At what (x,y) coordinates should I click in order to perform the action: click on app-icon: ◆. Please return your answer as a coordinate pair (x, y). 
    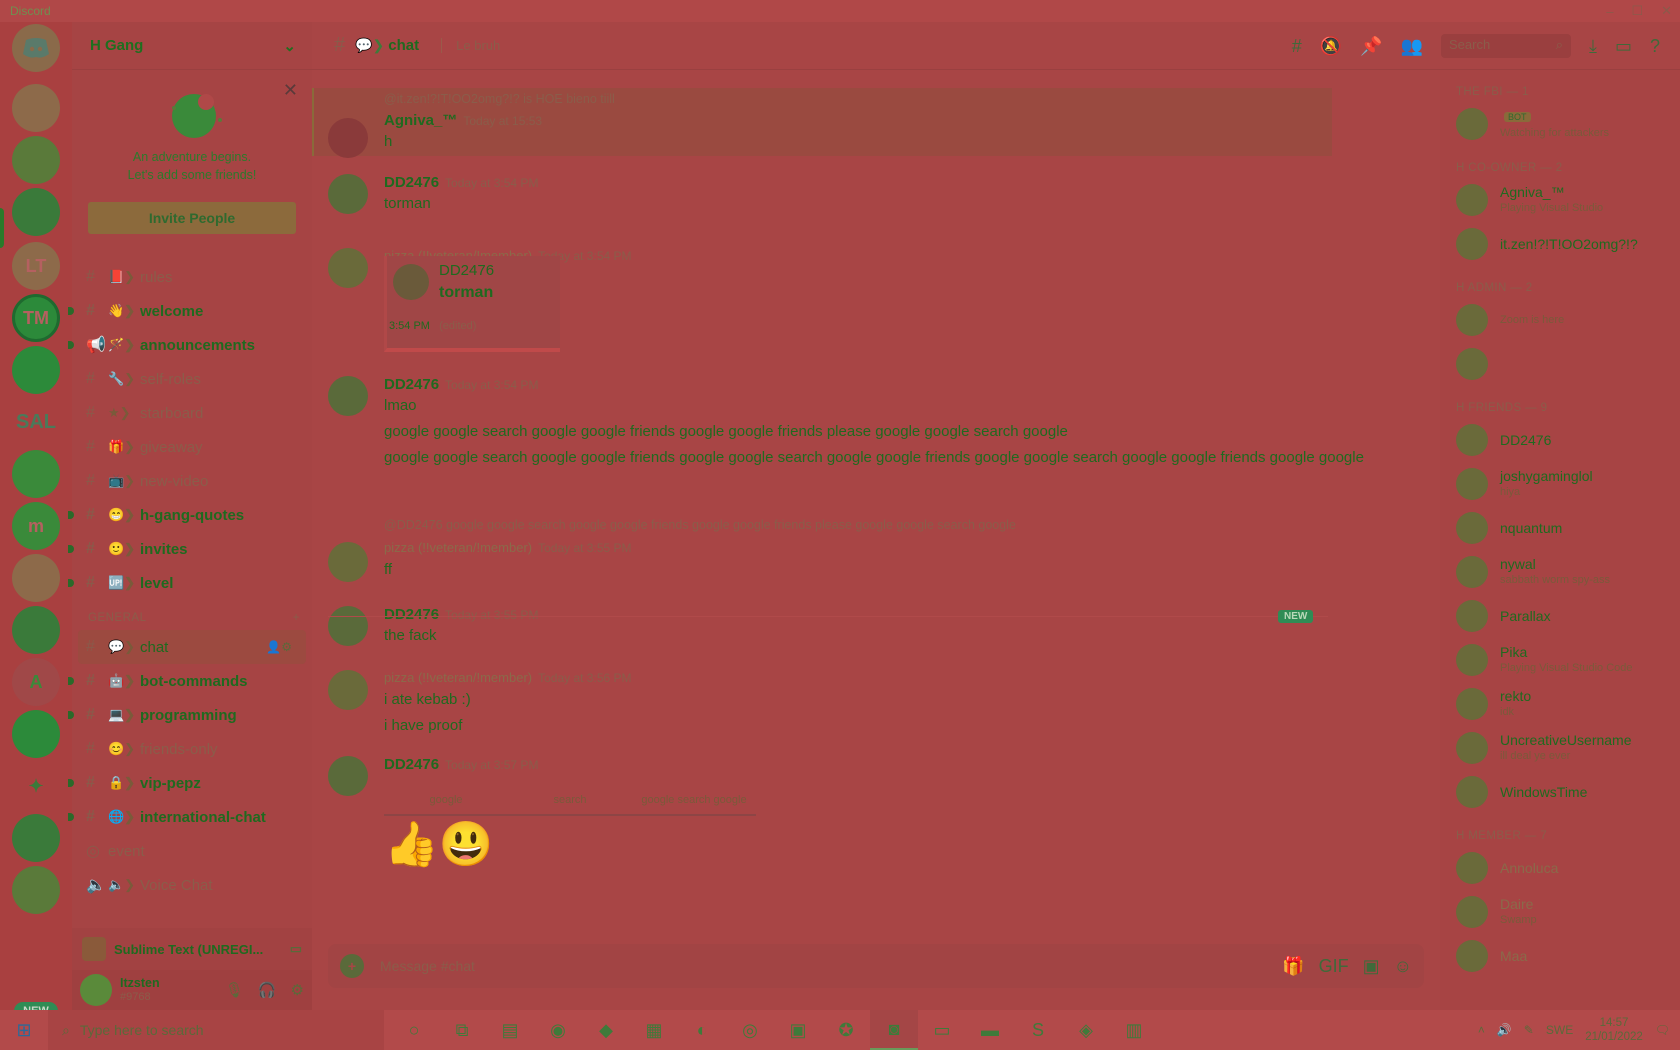
    Looking at the image, I should click on (606, 1030).